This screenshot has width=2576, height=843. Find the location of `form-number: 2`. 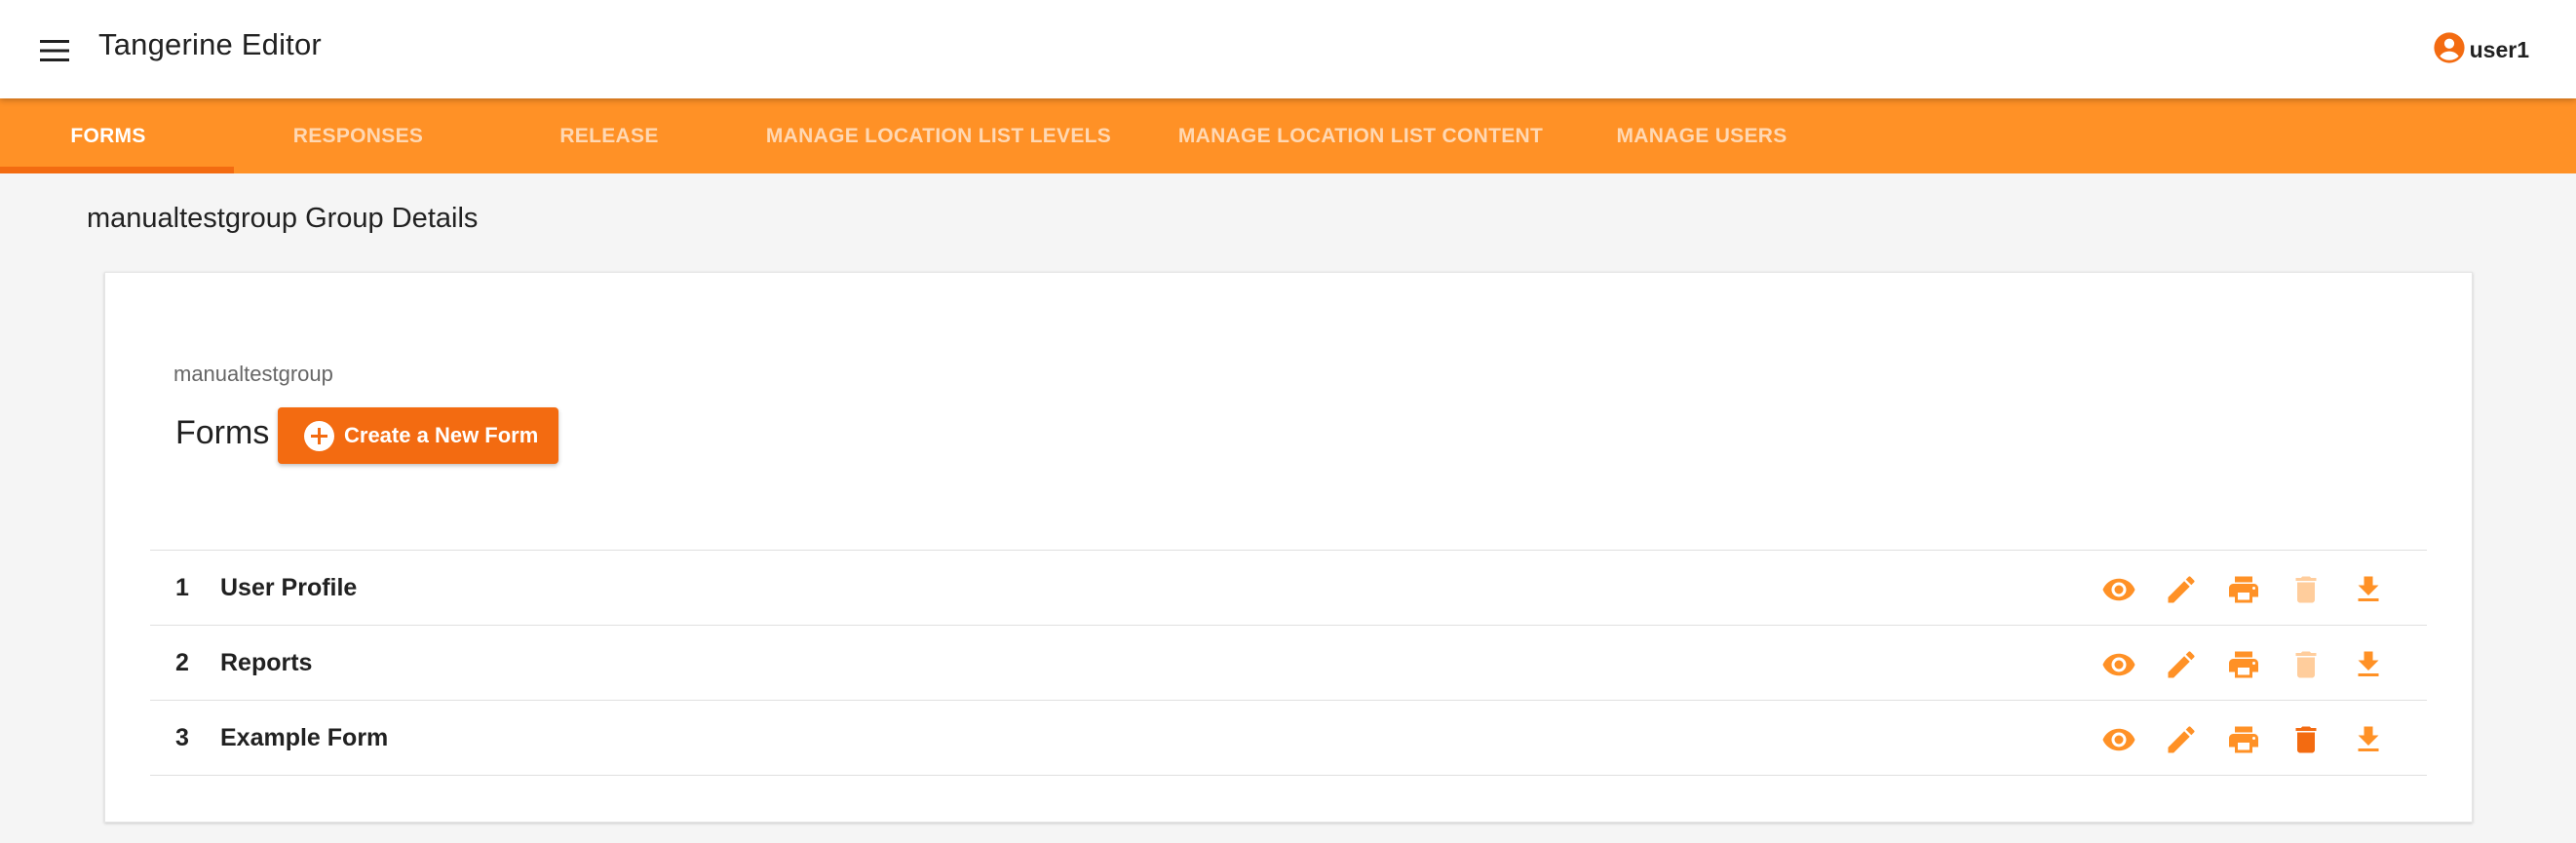

form-number: 2 is located at coordinates (182, 662).